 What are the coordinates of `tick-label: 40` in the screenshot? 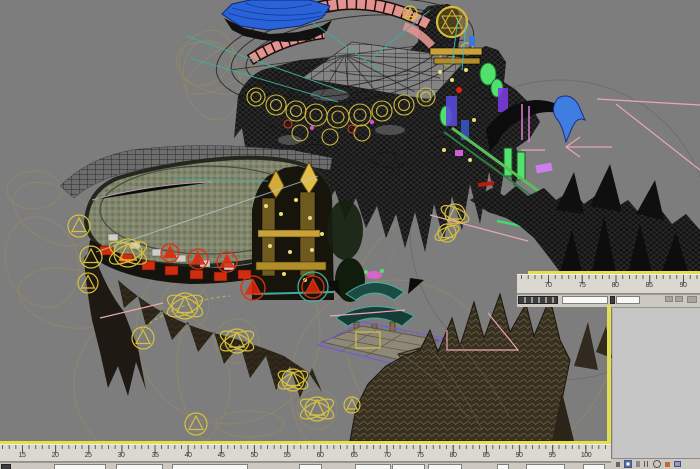 It's located at (188, 455).